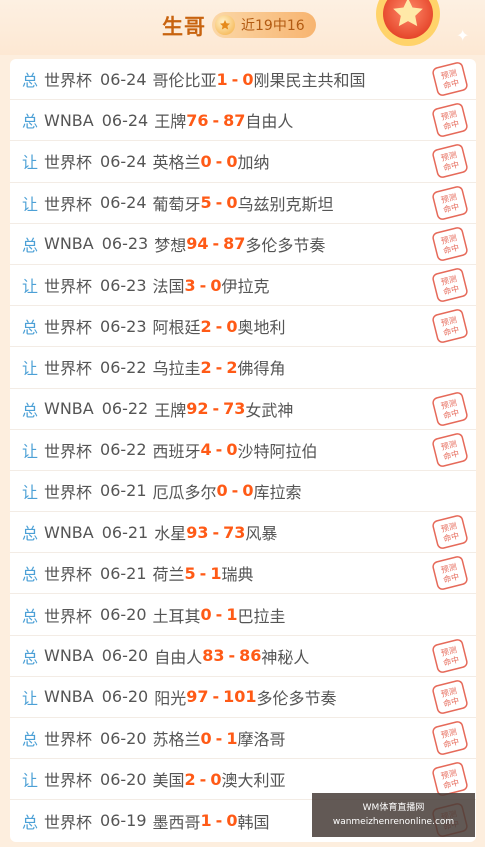 The height and width of the screenshot is (847, 485). I want to click on prediction-row: 总世界杯 06-23 阿根廷 2-0 奥地利 预测 命中, so click(243, 327).